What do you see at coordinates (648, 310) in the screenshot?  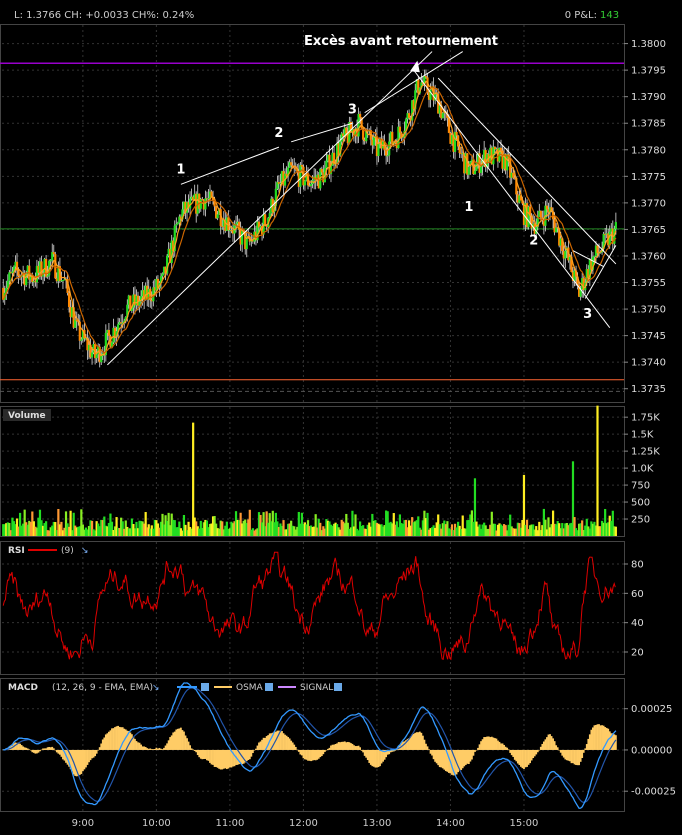 I see `price-tick-label-10: 1.3750` at bounding box center [648, 310].